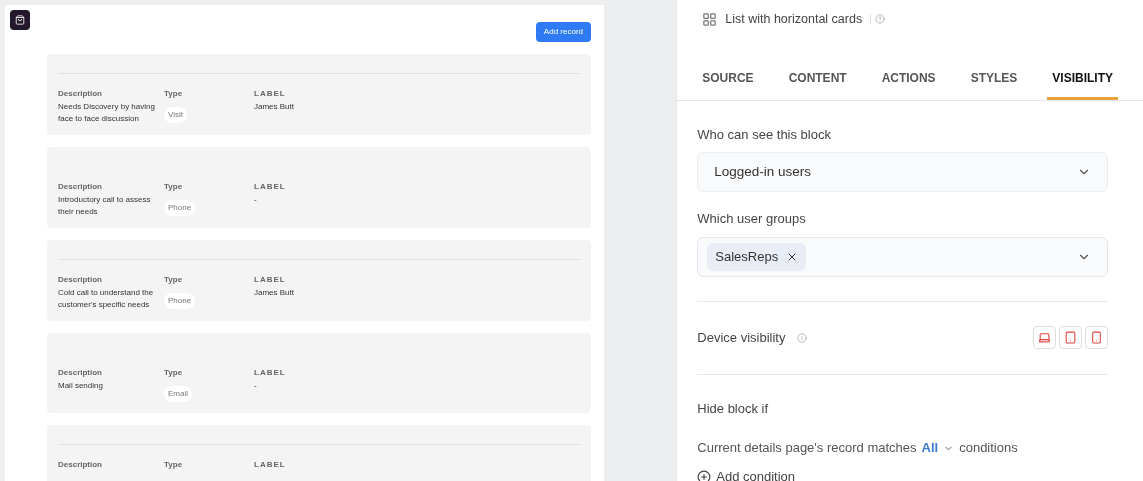 The image size is (1143, 481). Describe the element at coordinates (902, 256) in the screenshot. I see `user-groups-select: SalesReps` at that location.